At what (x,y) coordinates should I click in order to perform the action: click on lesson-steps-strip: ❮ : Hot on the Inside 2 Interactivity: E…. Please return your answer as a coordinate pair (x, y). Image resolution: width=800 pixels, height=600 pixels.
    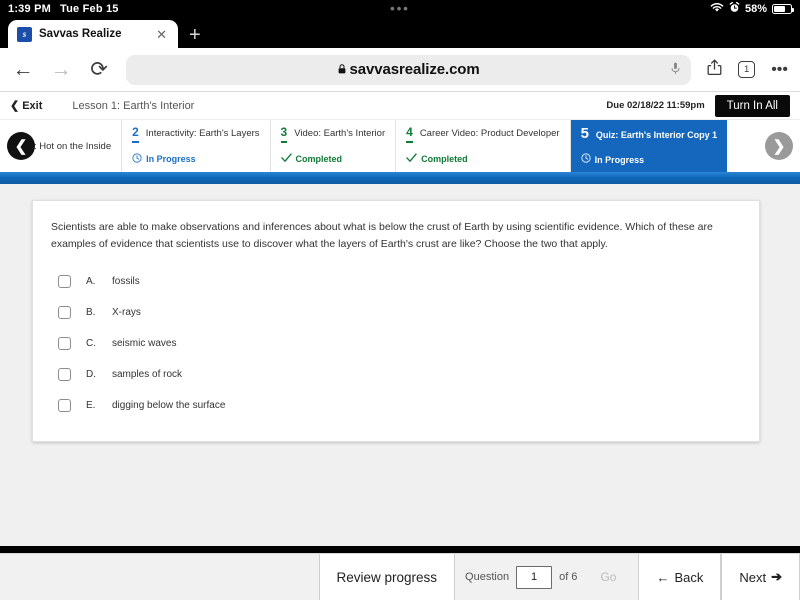
    Looking at the image, I should click on (400, 146).